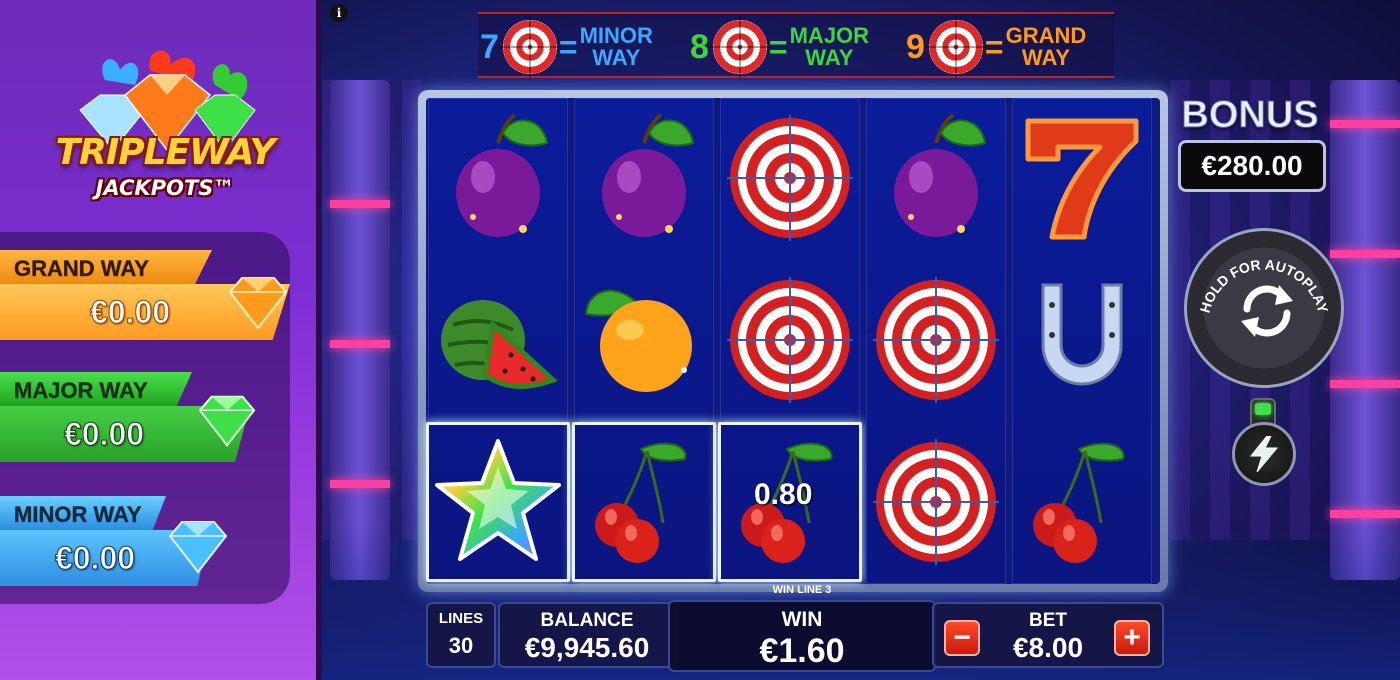  I want to click on banner-minor-rule: 7 = MINOR WAY, so click(566, 47).